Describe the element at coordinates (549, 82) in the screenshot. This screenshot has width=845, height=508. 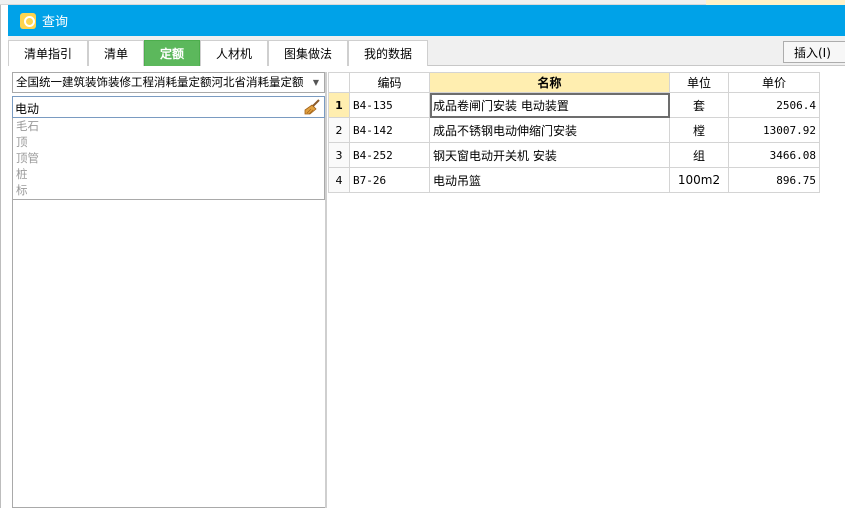
I see `header-name: 名称` at that location.